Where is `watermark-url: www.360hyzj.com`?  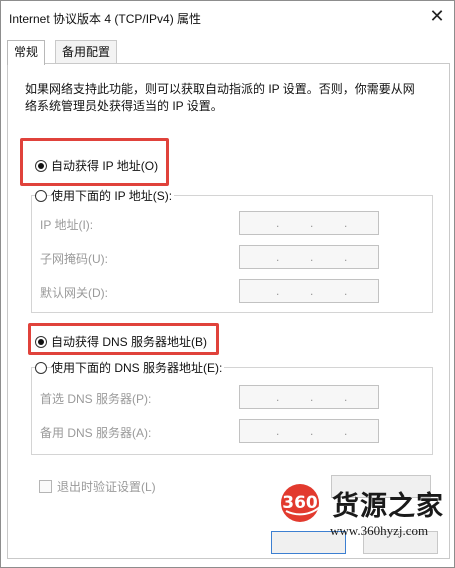 watermark-url: www.360hyzj.com is located at coordinates (379, 530).